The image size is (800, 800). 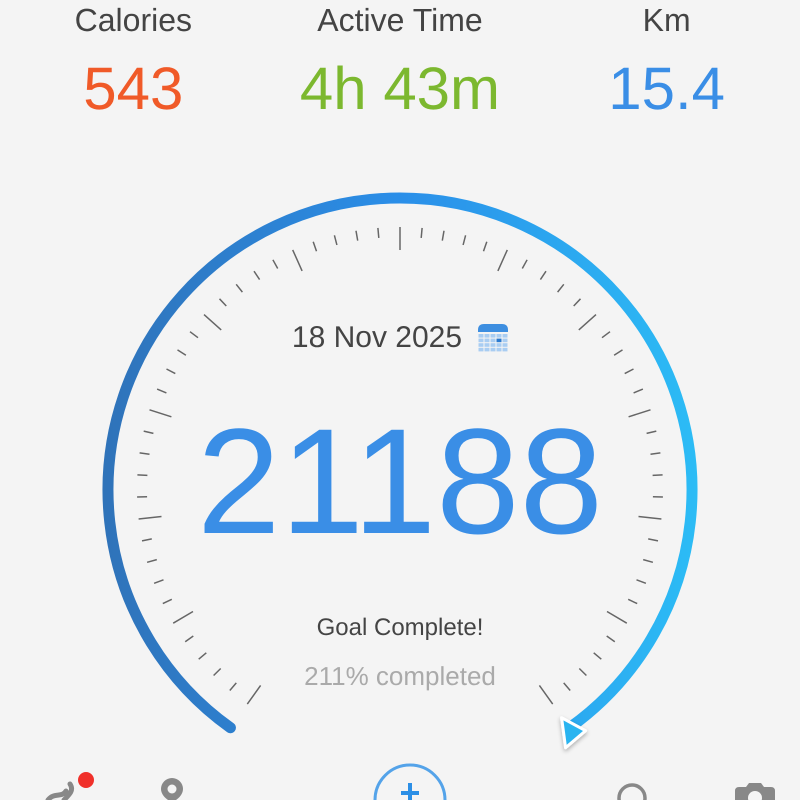 I want to click on date-label: 18 Nov 2025, so click(x=377, y=338).